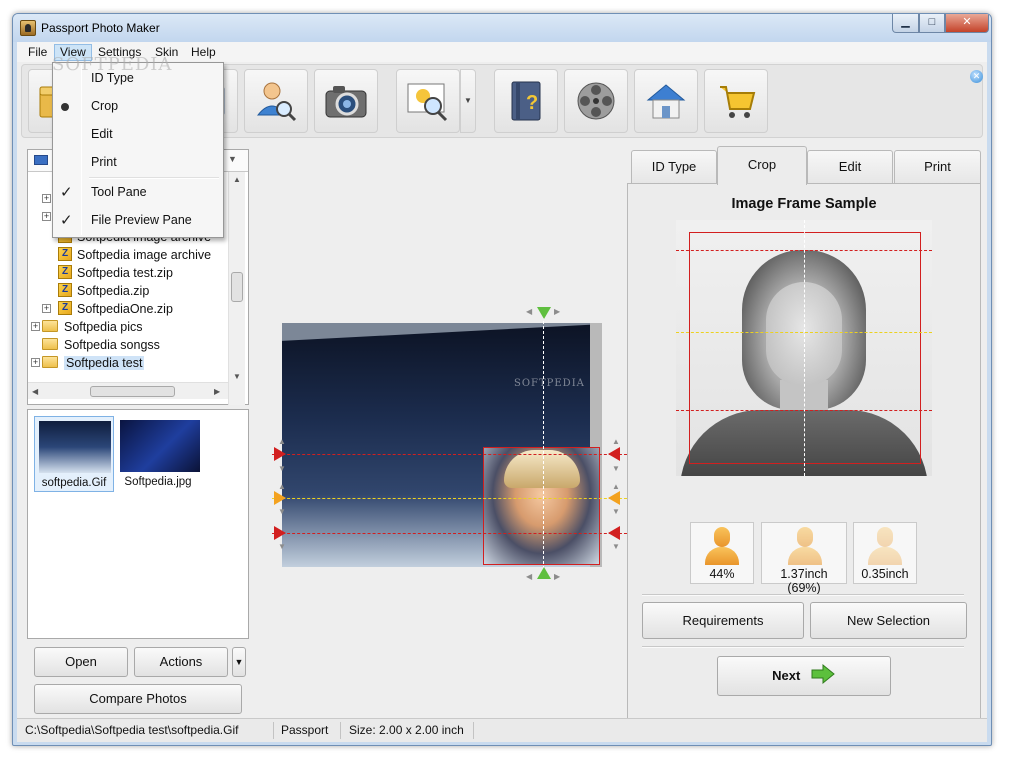 The width and height of the screenshot is (1012, 767). Describe the element at coordinates (305, 730) in the screenshot. I see `status-photo-type: Passport` at that location.